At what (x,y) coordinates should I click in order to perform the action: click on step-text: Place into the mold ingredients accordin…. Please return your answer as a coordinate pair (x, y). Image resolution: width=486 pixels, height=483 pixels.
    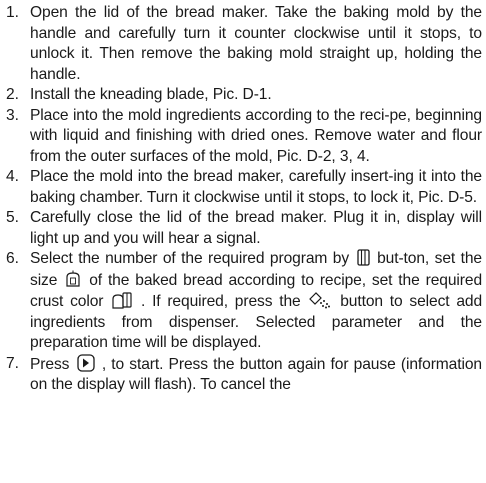
    Looking at the image, I should click on (256, 135).